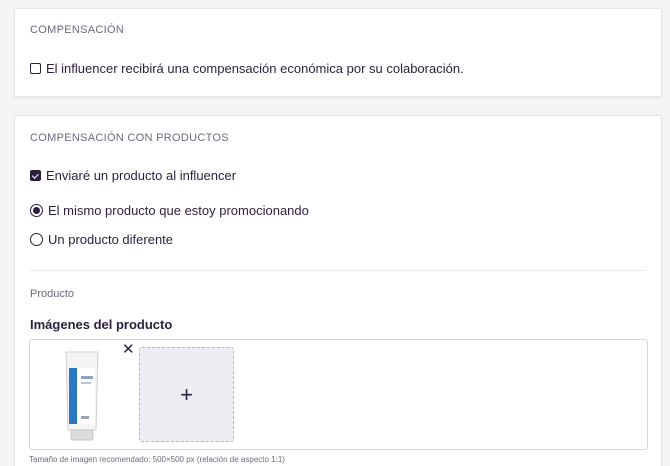 Image resolution: width=670 pixels, height=466 pixels. I want to click on remove-image-button: ✕, so click(128, 349).